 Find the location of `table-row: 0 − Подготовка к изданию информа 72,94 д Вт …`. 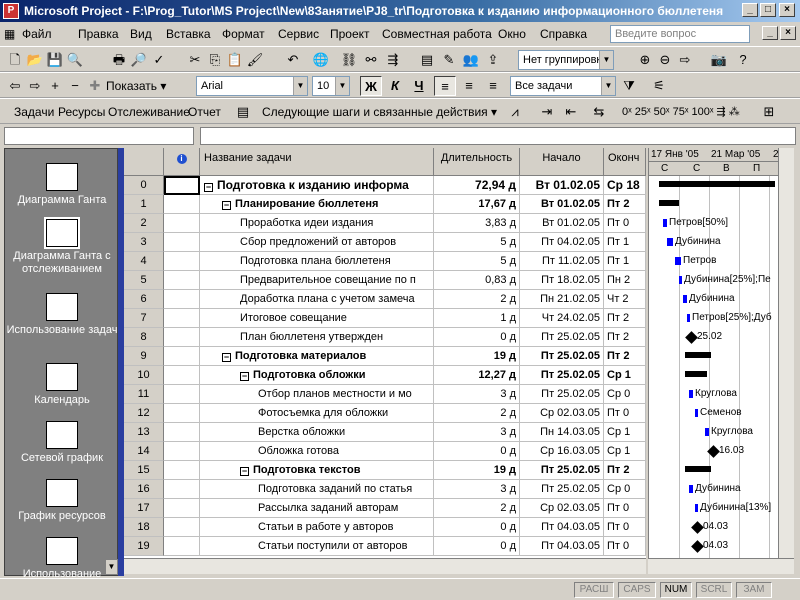

table-row: 0 − Подготовка к изданию информа 72,94 д Вт … is located at coordinates (385, 185).